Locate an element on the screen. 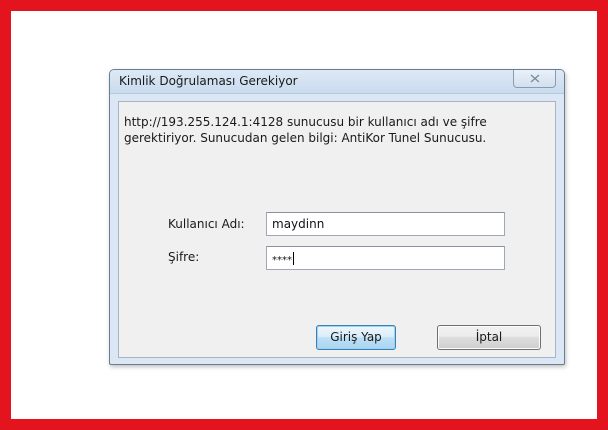  close-icon is located at coordinates (534, 78).